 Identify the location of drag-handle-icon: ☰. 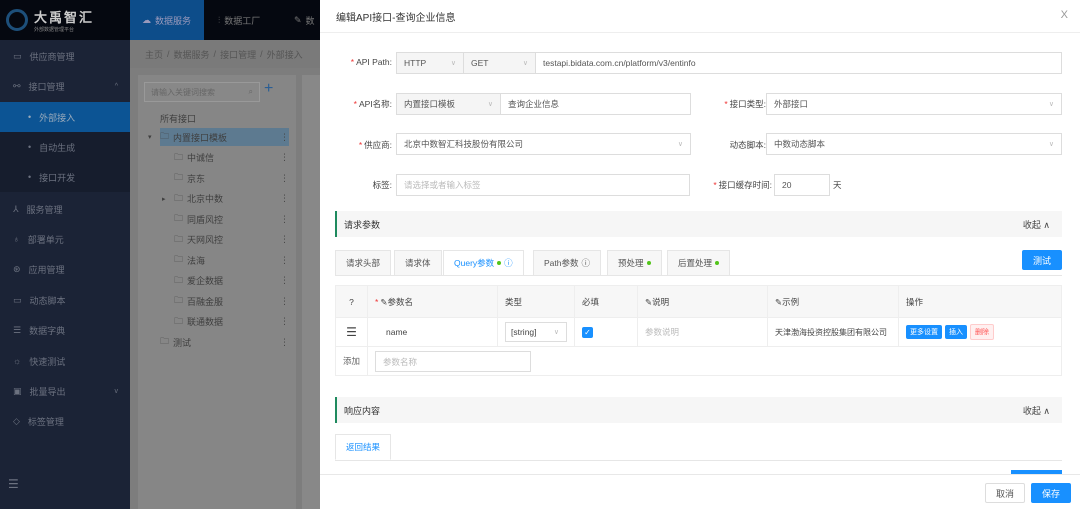
(351, 332).